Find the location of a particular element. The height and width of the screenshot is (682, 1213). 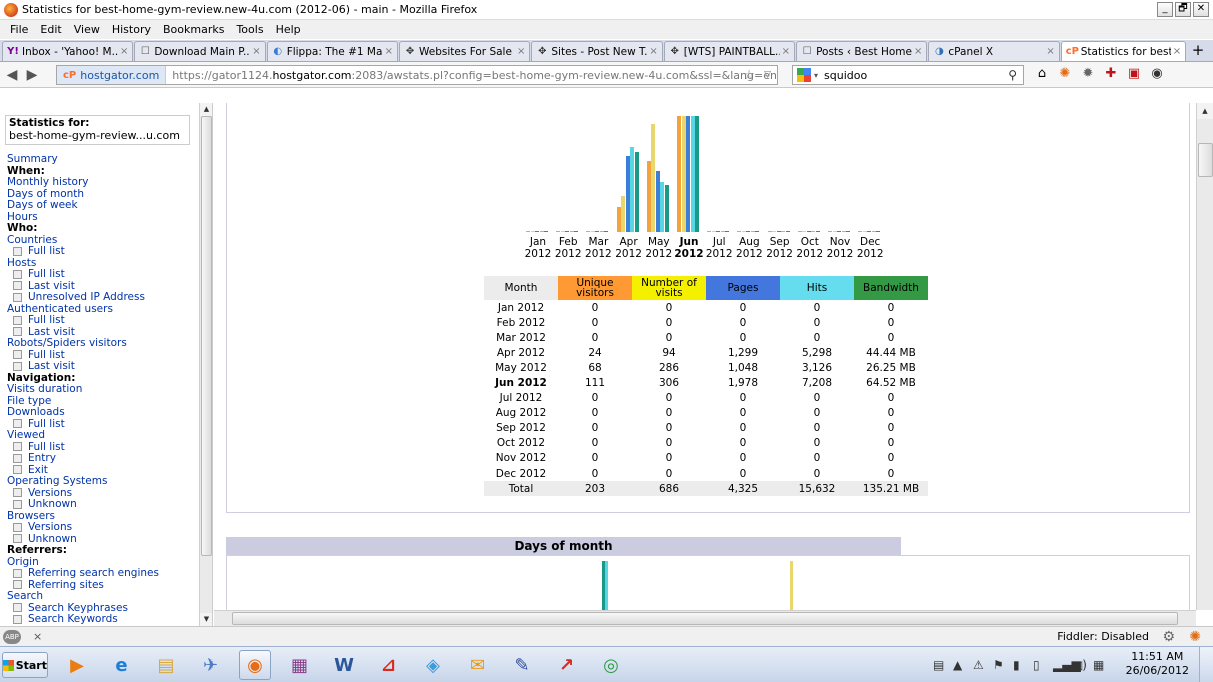

taskbar-app-icon: ◎ is located at coordinates (611, 665).